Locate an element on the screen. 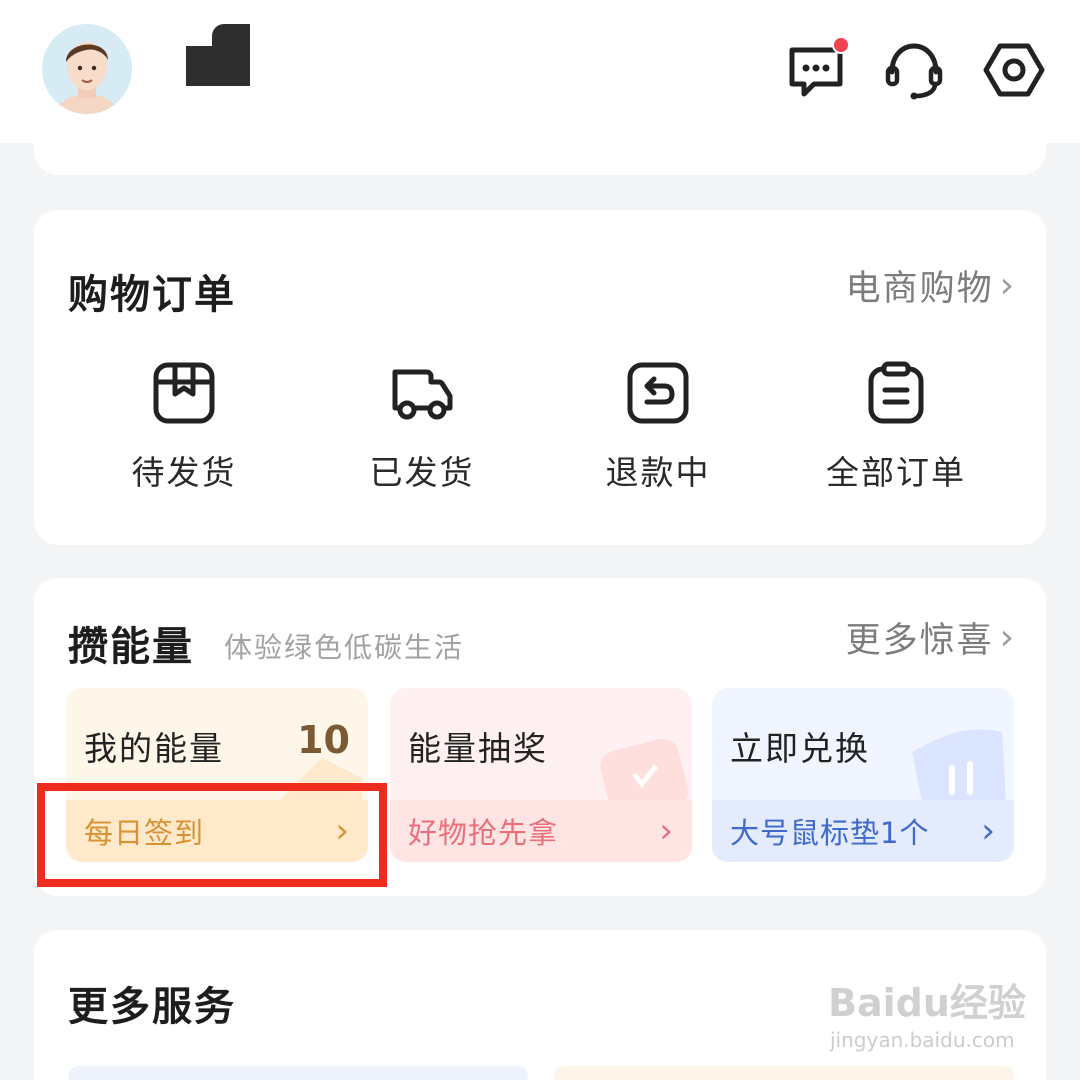 The height and width of the screenshot is (1080, 1080). grab-goods-button: 好物抢先拿 › is located at coordinates (541, 831).